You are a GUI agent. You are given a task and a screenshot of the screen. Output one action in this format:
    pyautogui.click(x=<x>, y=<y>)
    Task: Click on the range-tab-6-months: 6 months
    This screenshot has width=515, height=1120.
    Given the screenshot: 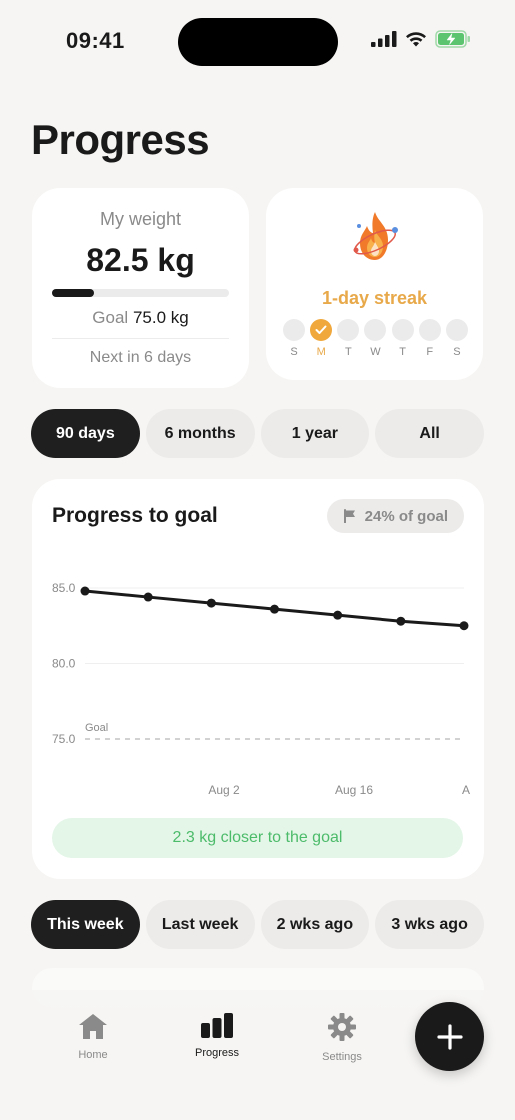 What is the action you would take?
    pyautogui.click(x=200, y=433)
    